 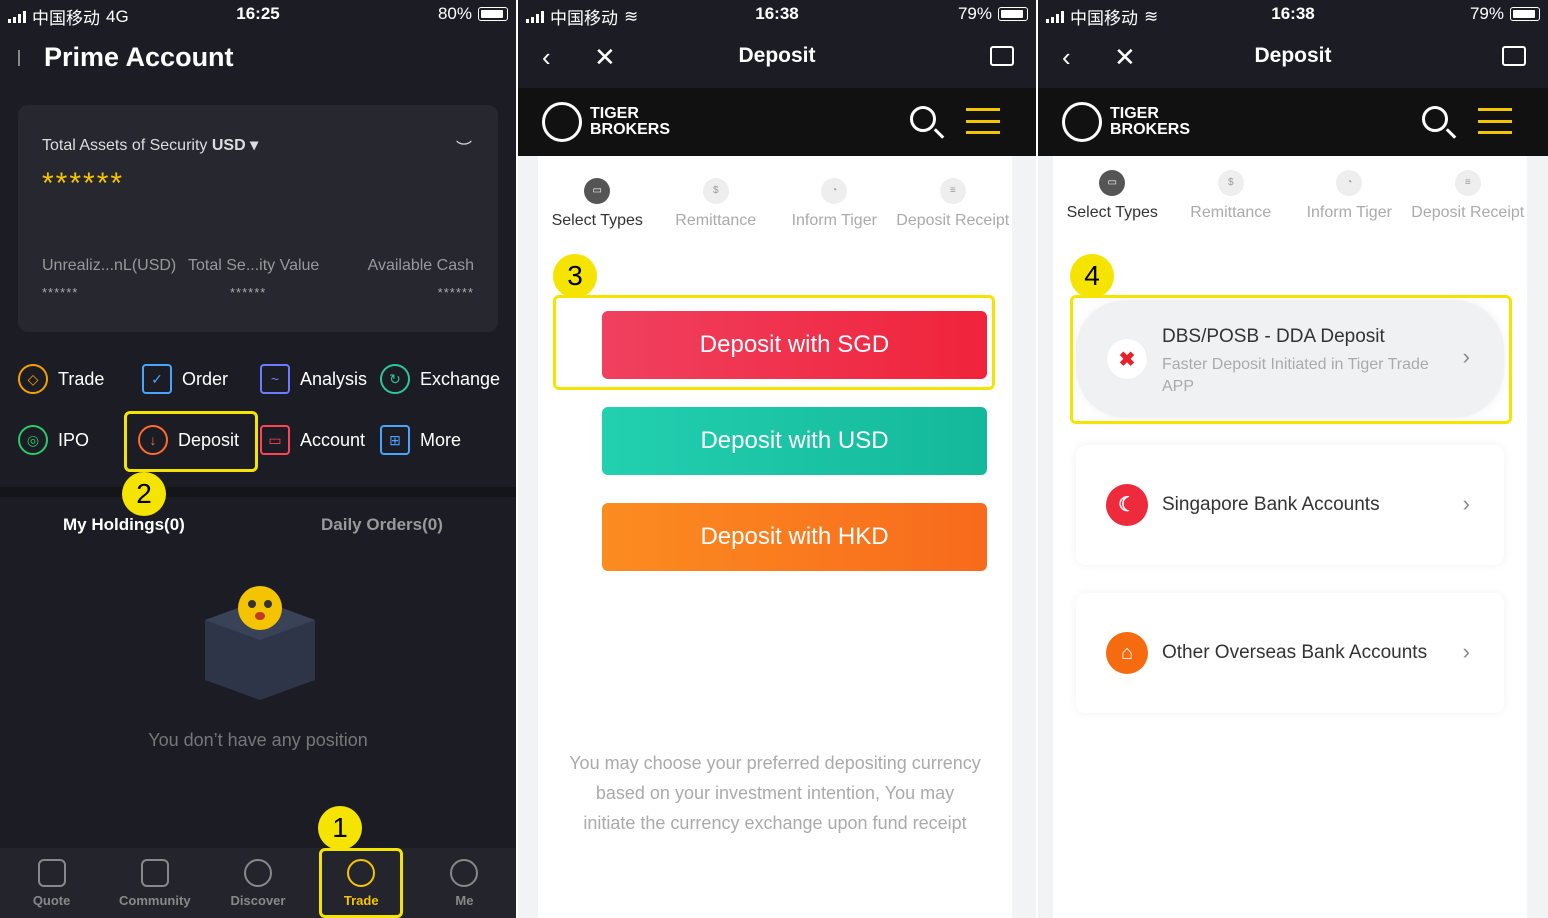 What do you see at coordinates (254, 265) in the screenshot?
I see `total-security-label: Total Se...ity Value` at bounding box center [254, 265].